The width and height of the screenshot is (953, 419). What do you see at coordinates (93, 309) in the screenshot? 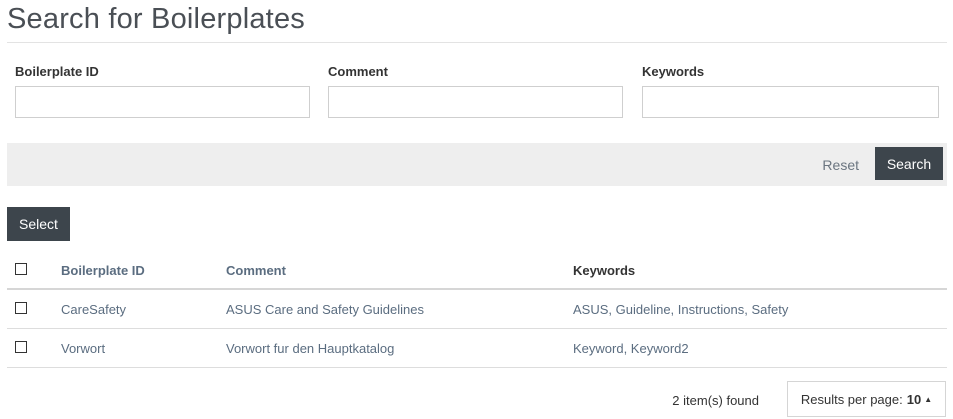
I see `row-boilerplate-id: CareSafety` at bounding box center [93, 309].